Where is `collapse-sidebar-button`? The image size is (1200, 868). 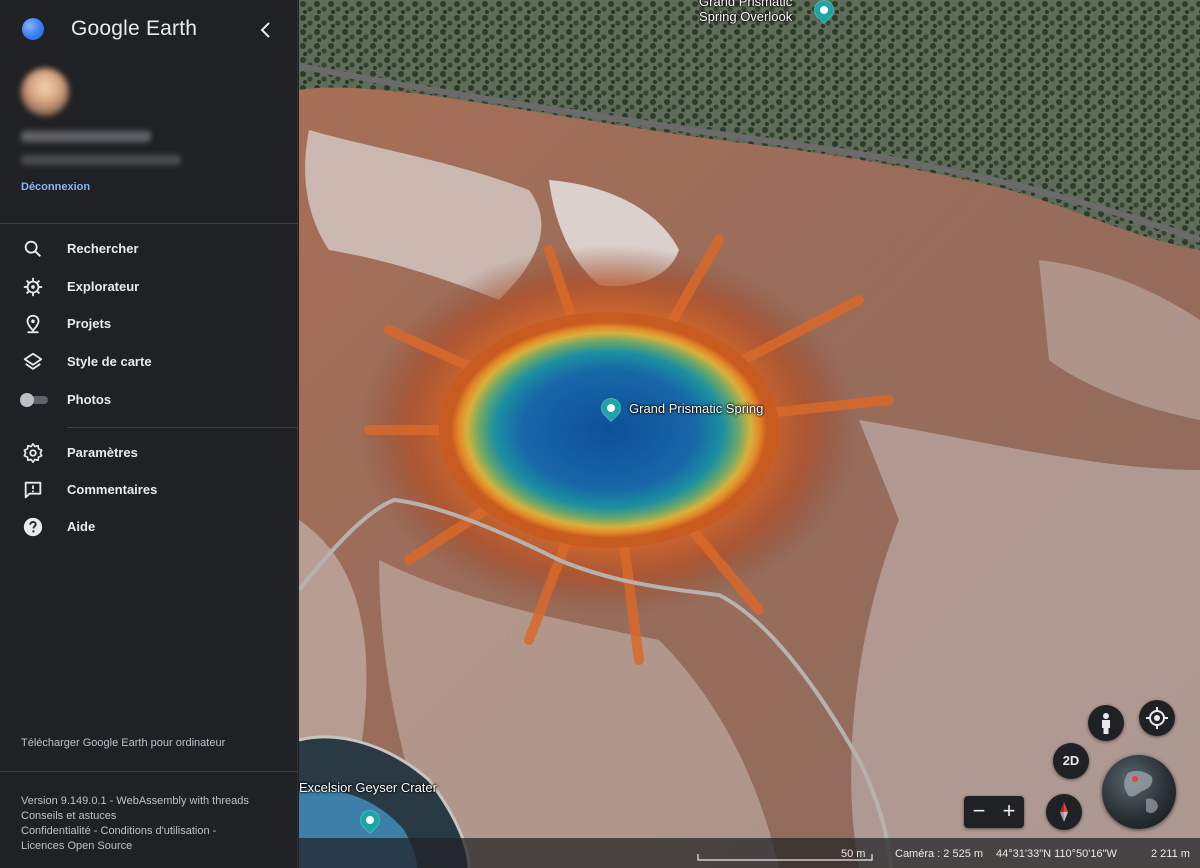 collapse-sidebar-button is located at coordinates (266, 30).